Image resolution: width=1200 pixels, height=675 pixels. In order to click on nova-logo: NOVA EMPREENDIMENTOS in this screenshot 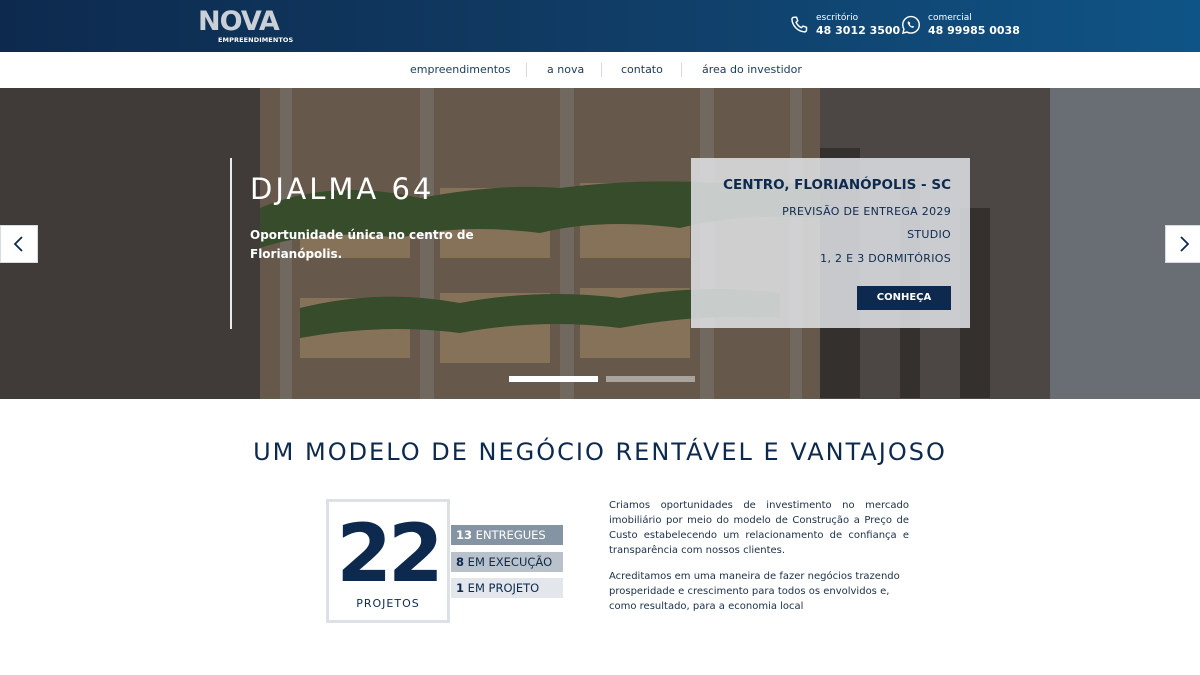, I will do `click(245, 25)`.